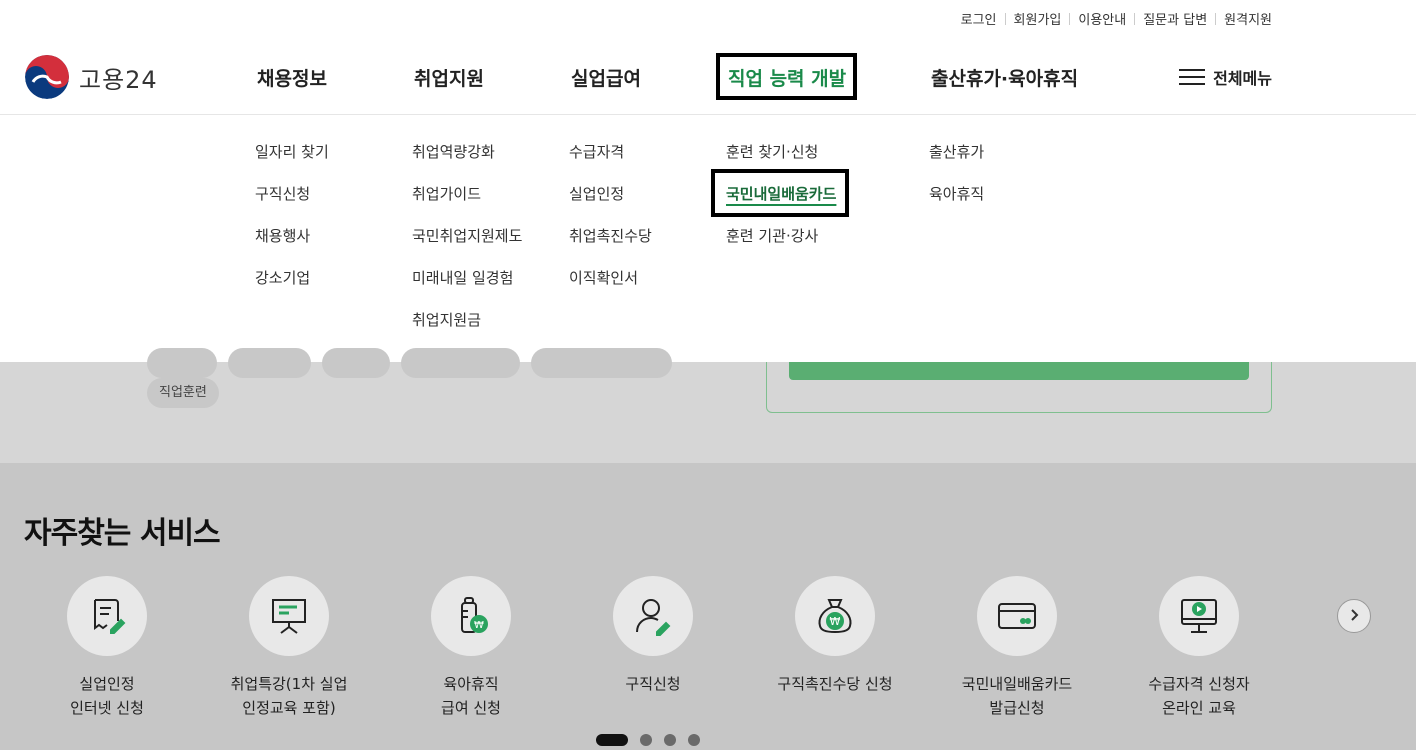 Image resolution: width=1416 pixels, height=750 pixels. What do you see at coordinates (1193, 77) in the screenshot?
I see `hamburger-icon` at bounding box center [1193, 77].